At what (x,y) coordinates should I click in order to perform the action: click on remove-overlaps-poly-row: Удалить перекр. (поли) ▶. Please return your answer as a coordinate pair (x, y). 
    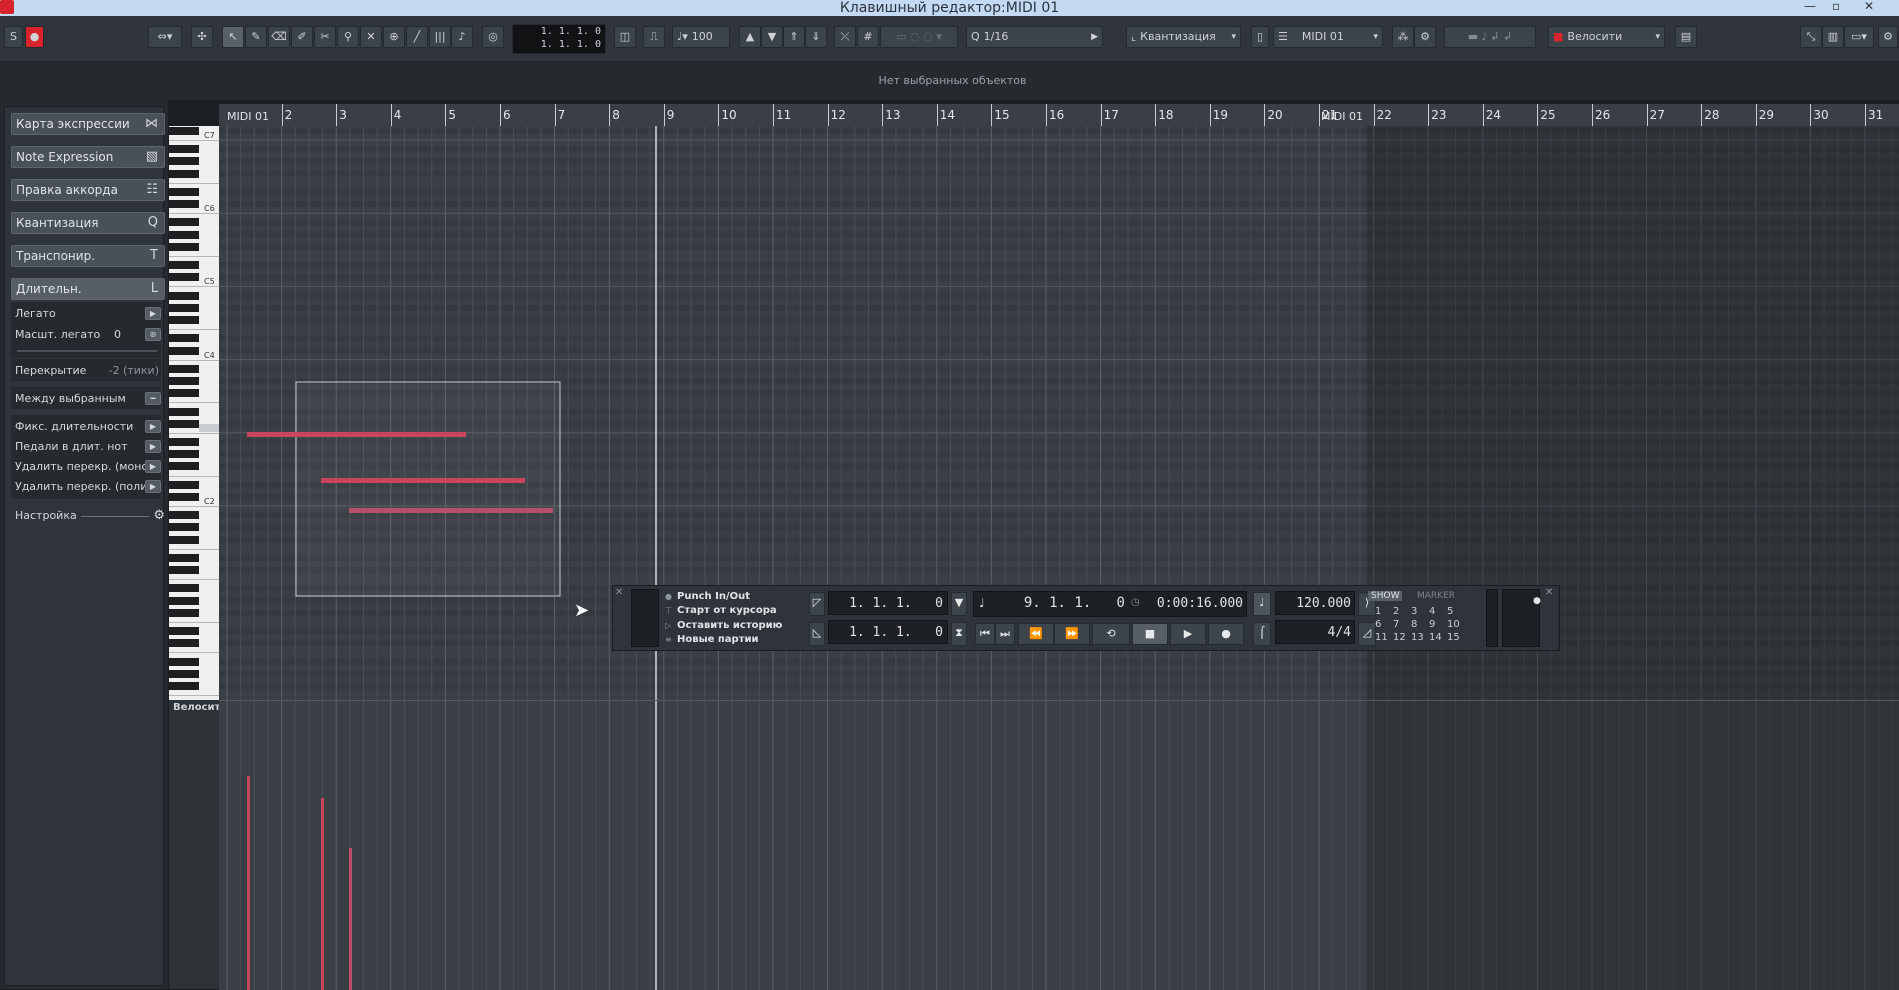
    Looking at the image, I should click on (88, 487).